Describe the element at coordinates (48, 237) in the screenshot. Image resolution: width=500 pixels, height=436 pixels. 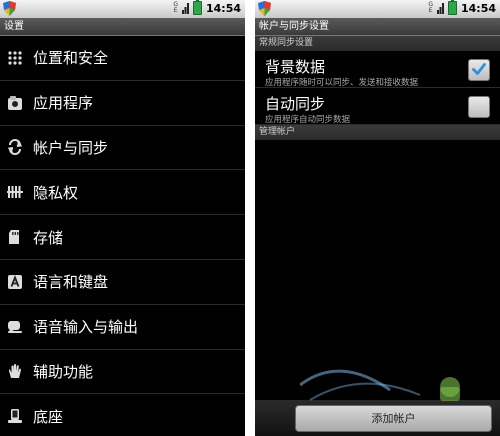
I see `menu-item-label: 存储` at that location.